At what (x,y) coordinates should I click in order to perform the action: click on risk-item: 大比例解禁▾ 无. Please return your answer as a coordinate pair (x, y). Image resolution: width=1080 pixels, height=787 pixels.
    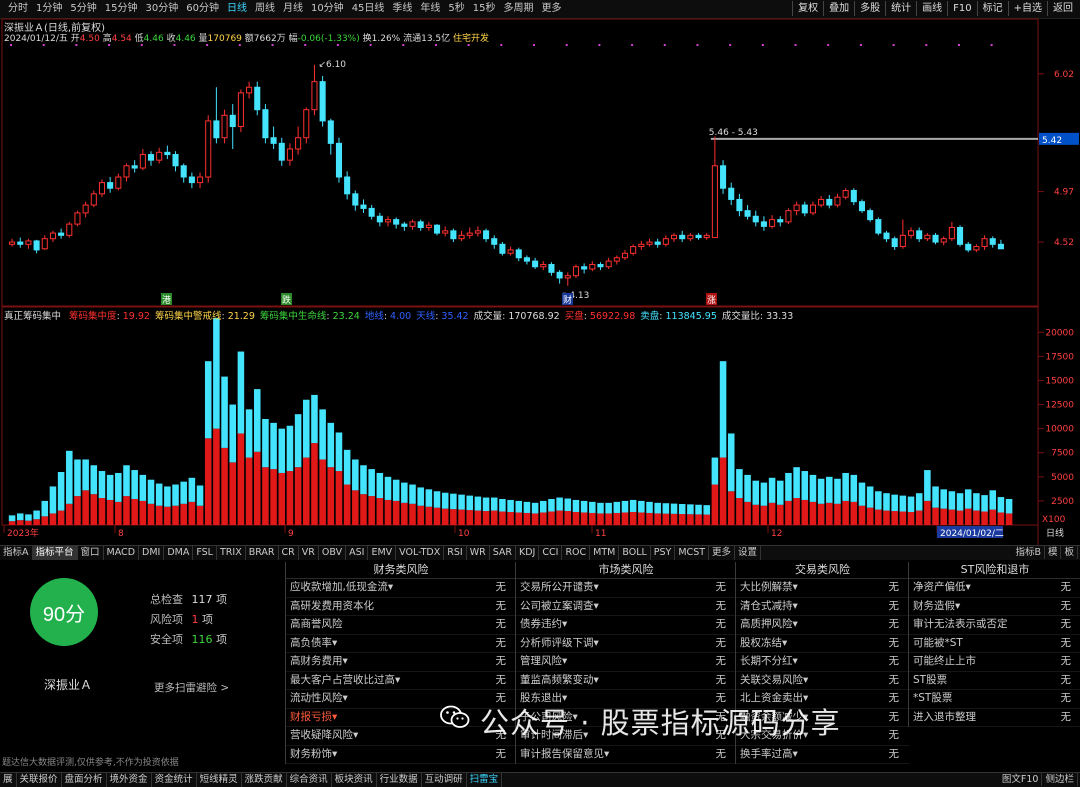
    Looking at the image, I should click on (822, 588).